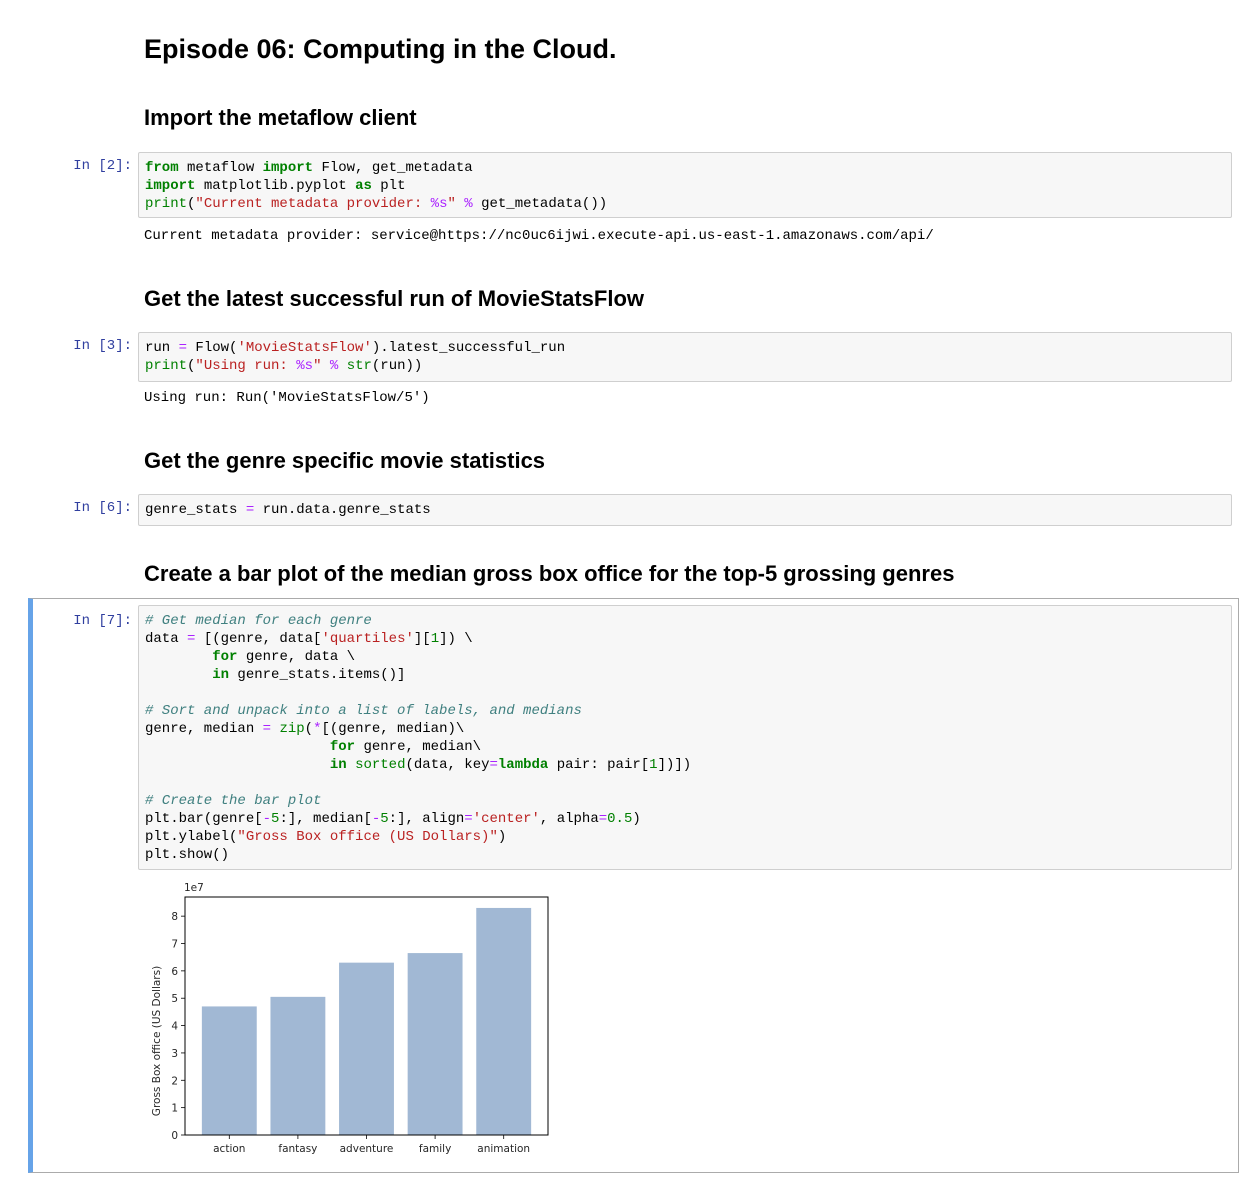 This screenshot has height=1194, width=1250. I want to click on scale-label: 1e7, so click(194, 888).